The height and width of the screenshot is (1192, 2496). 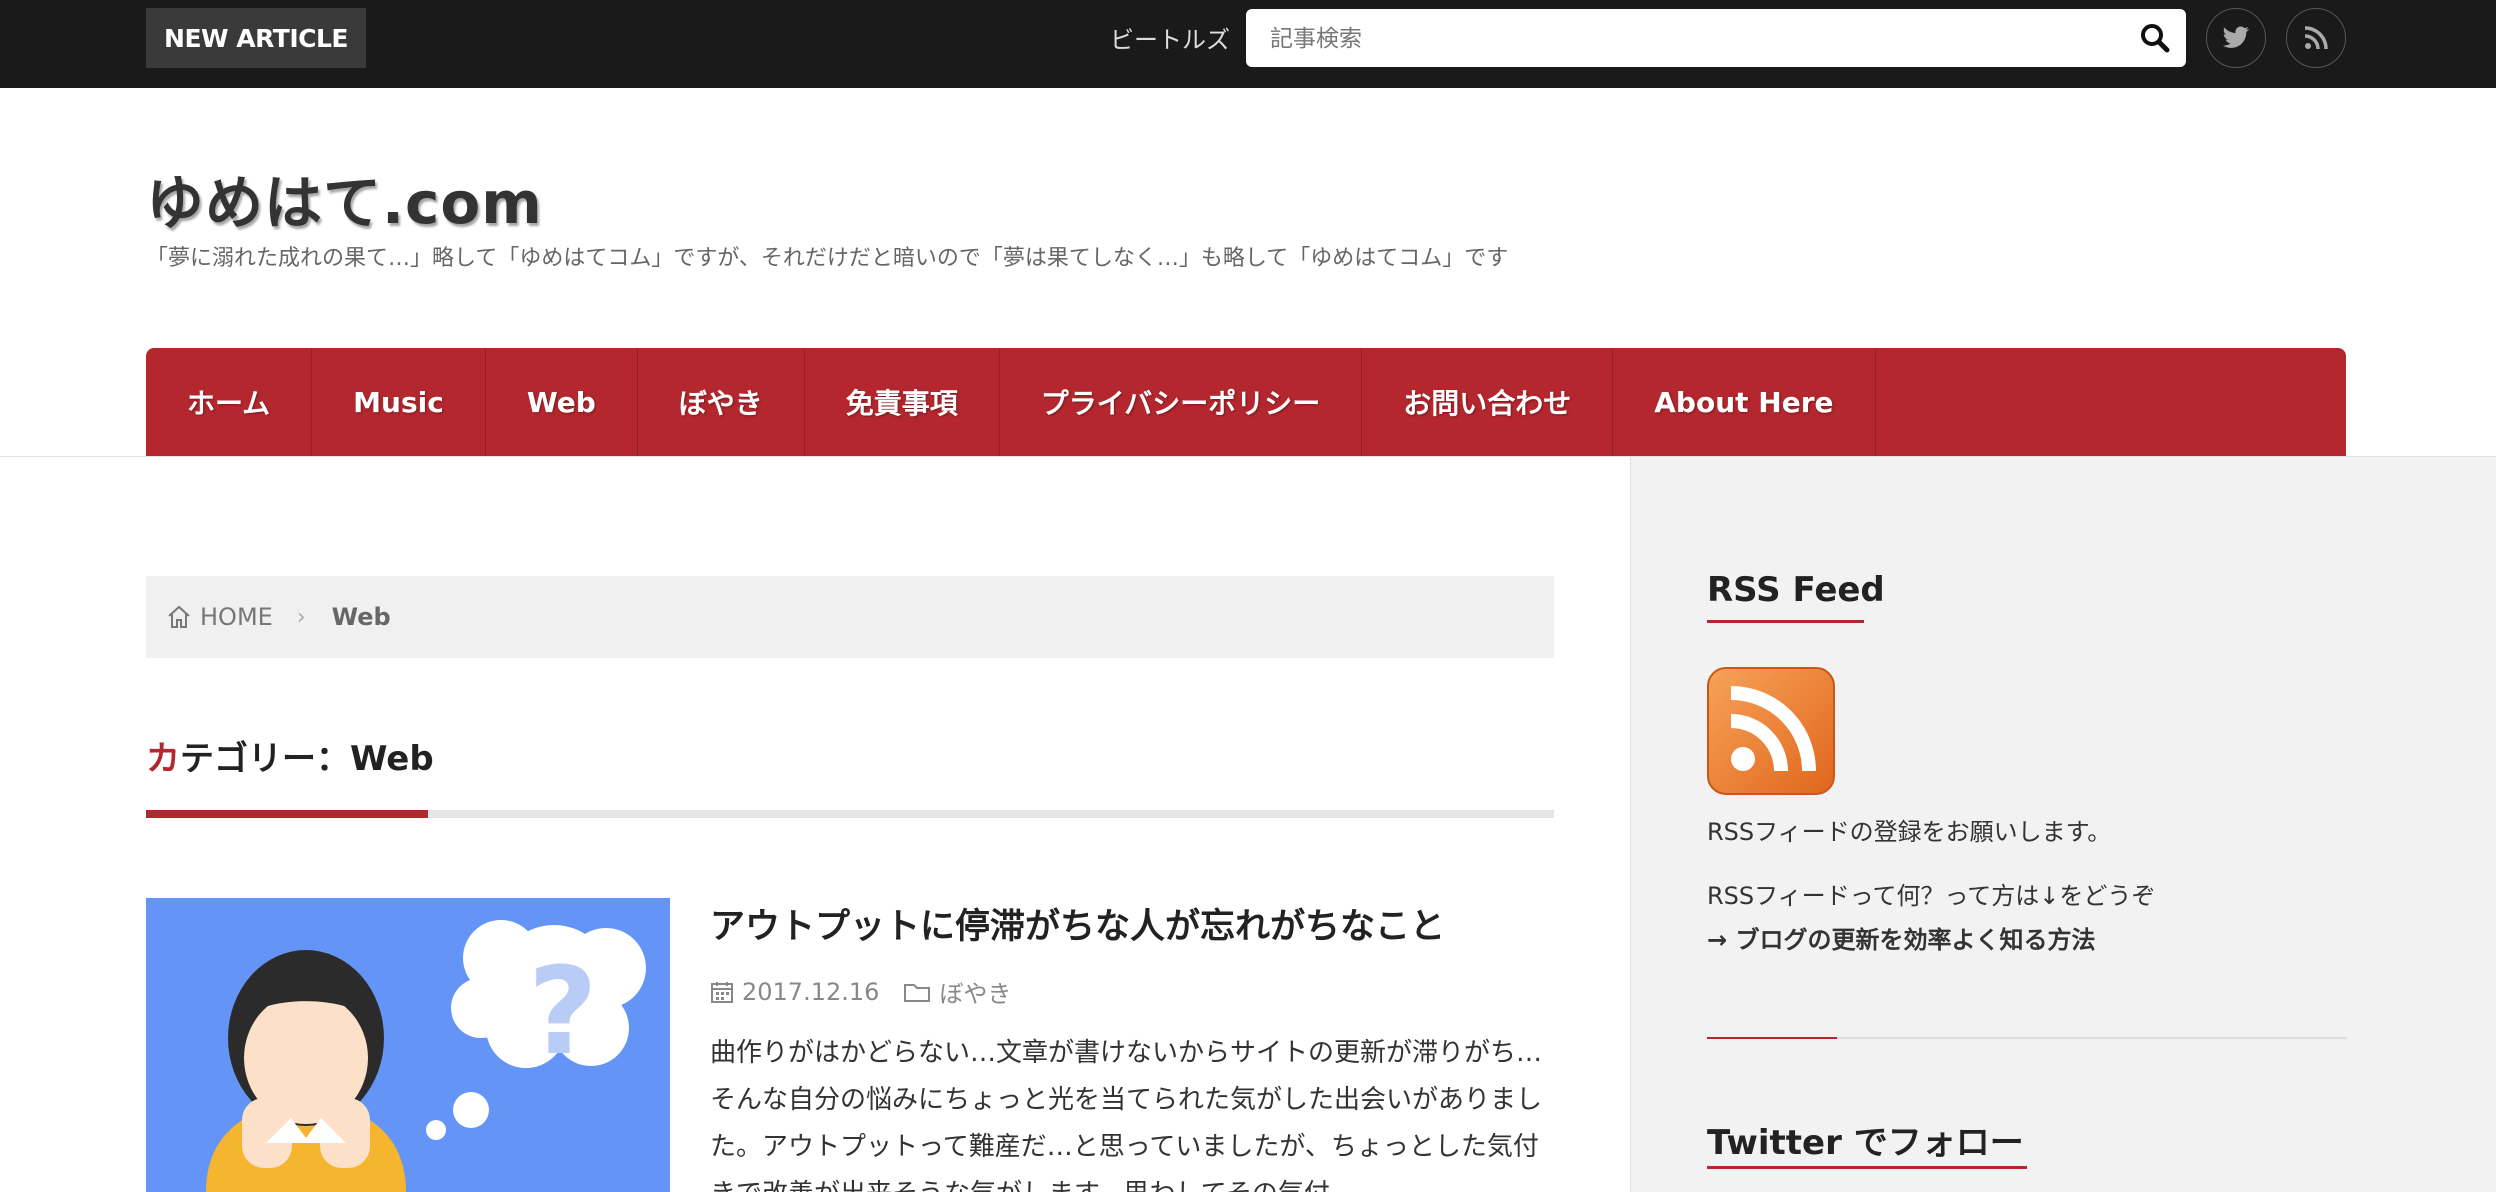 I want to click on breadcrumb-home: HOME, so click(x=219, y=617).